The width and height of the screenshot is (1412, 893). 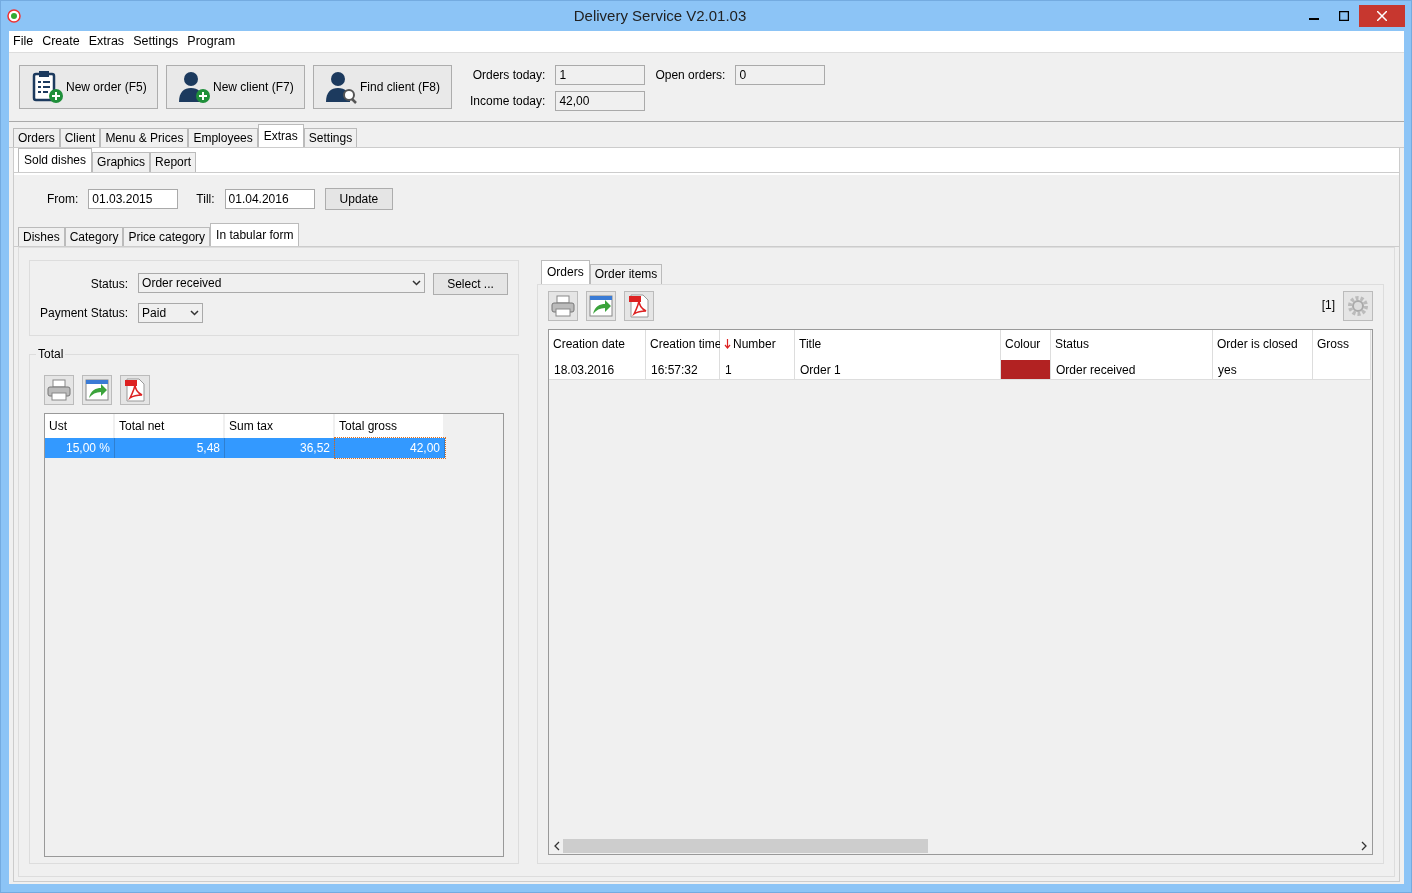 I want to click on window-title: Delivery Service V2.01.03, so click(x=660, y=16).